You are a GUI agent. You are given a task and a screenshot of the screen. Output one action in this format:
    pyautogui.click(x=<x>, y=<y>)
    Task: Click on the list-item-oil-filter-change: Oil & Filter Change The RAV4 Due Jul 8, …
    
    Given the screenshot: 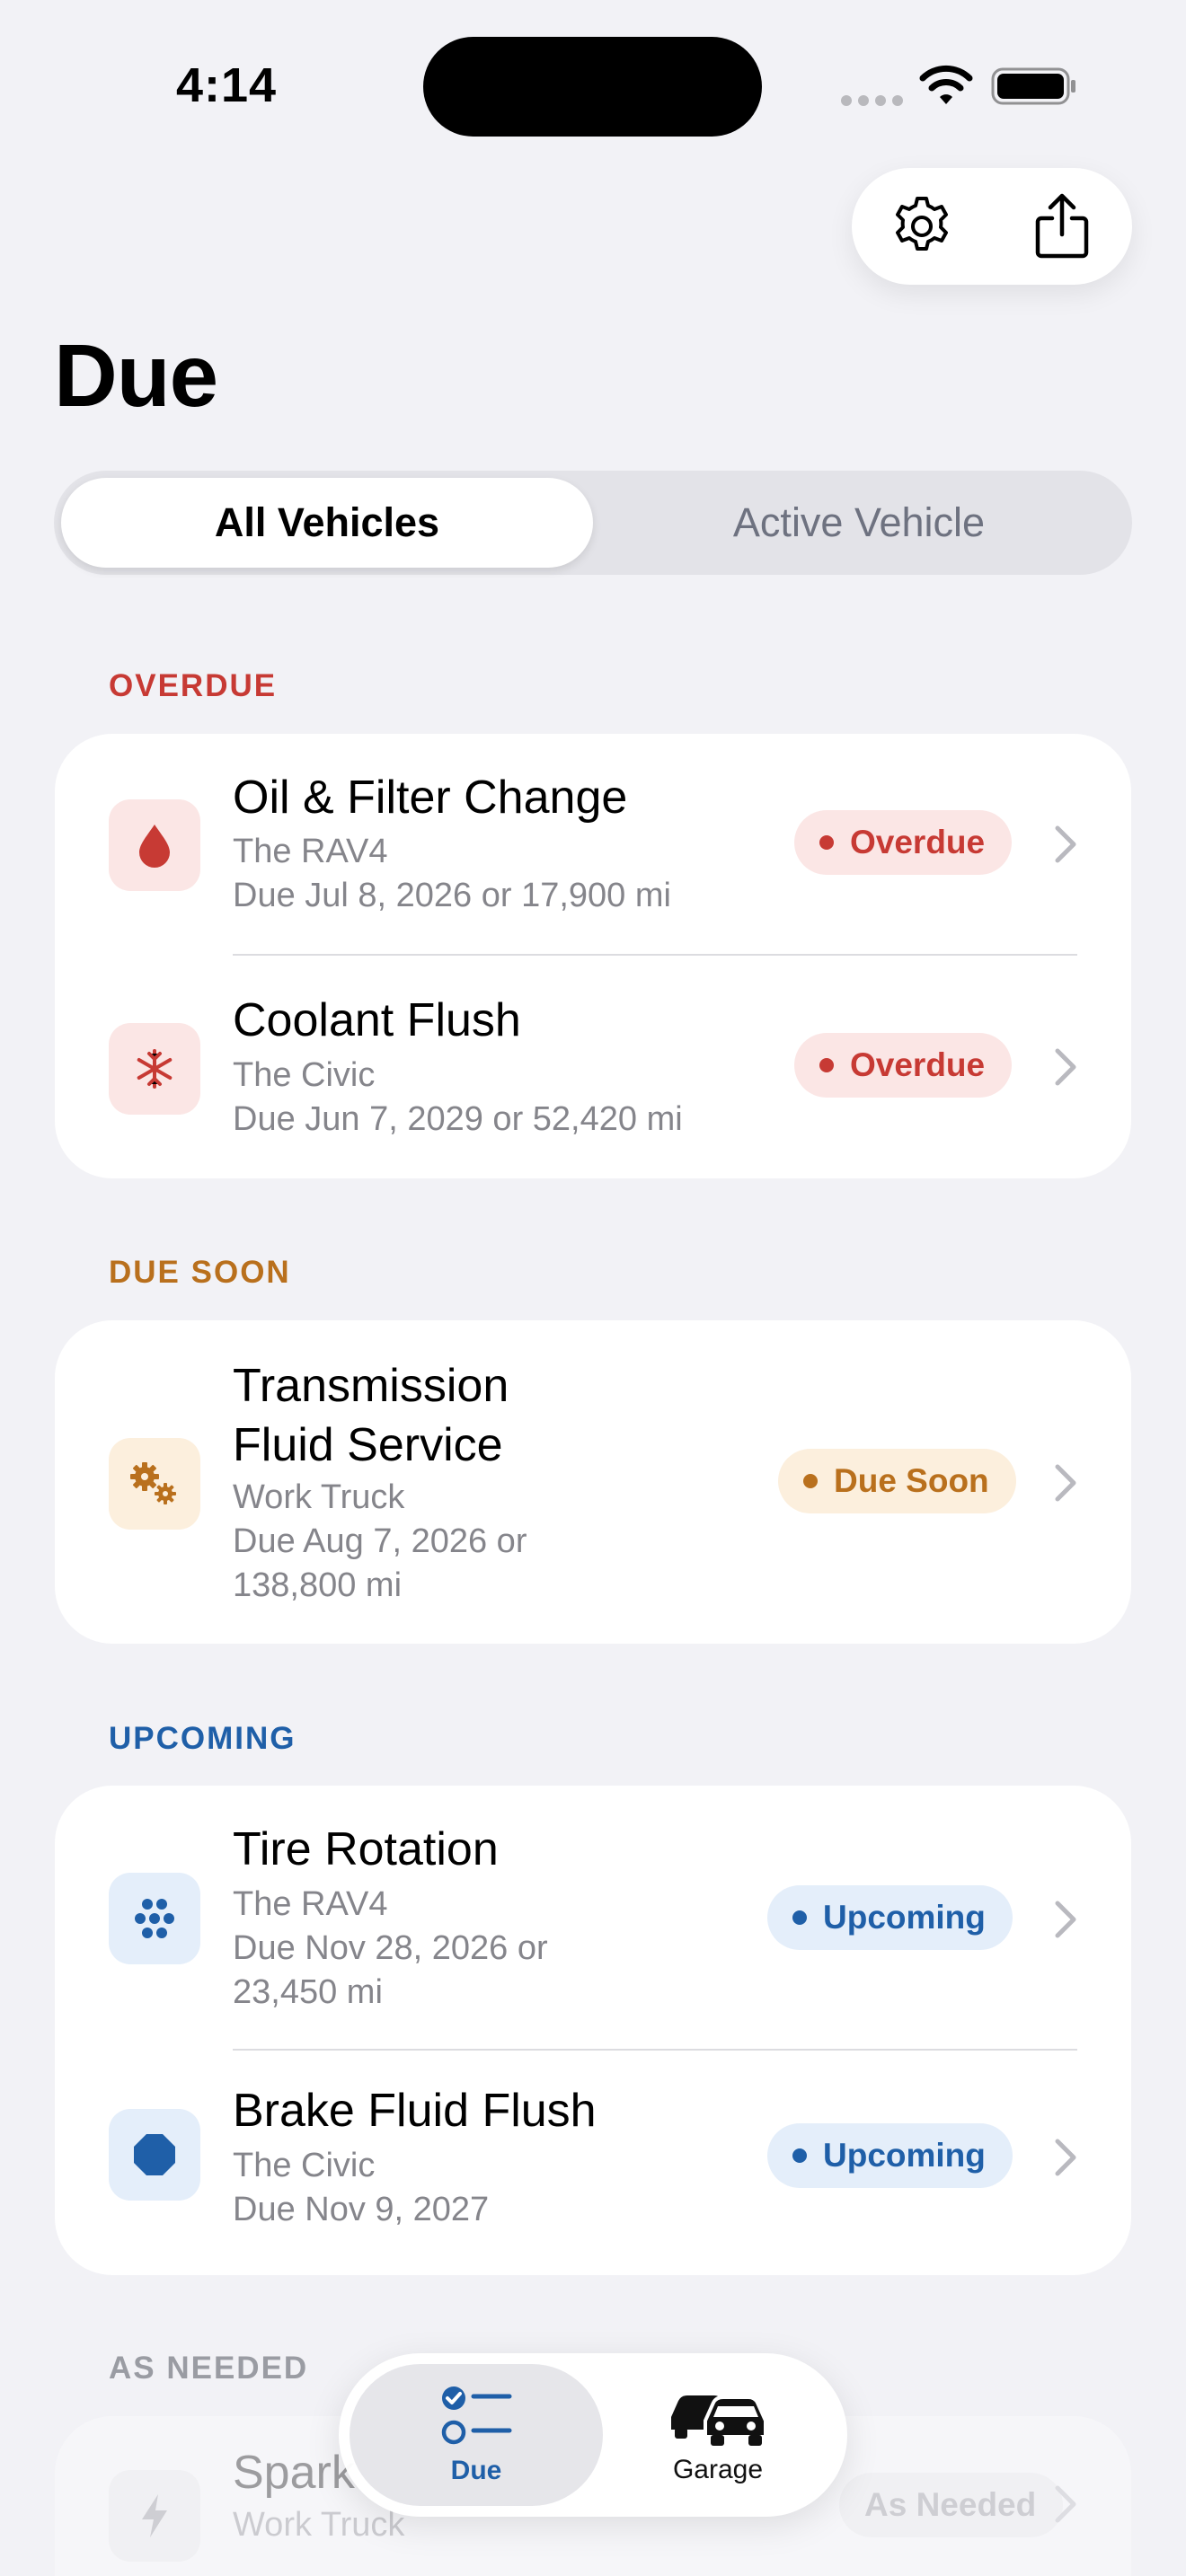 What is the action you would take?
    pyautogui.click(x=593, y=845)
    